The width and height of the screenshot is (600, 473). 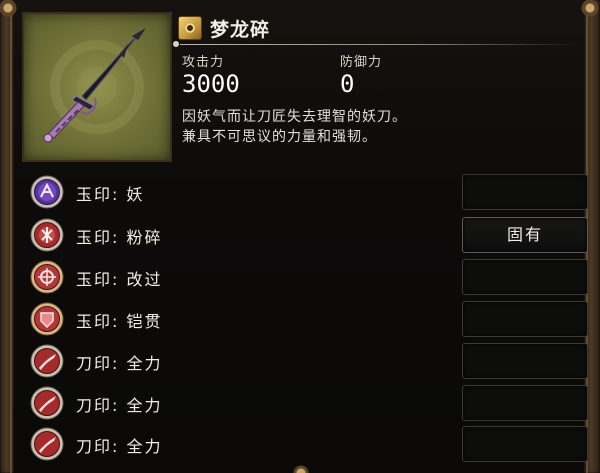 I want to click on weapon-title: 梦龙碎, so click(x=224, y=28).